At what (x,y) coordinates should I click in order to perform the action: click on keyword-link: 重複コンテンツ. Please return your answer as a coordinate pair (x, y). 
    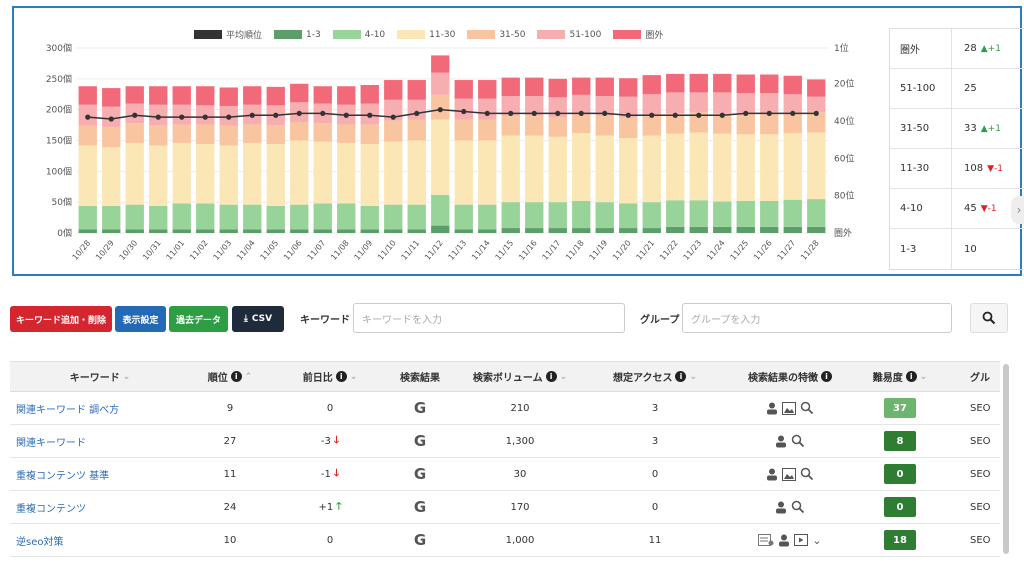
    Looking at the image, I should click on (100, 507).